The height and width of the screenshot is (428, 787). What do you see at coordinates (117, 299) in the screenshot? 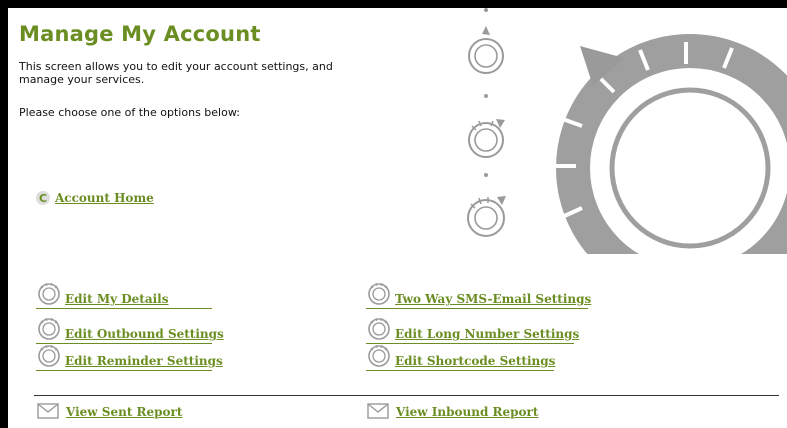
I see `edit-my-details-label: Edit My Details` at bounding box center [117, 299].